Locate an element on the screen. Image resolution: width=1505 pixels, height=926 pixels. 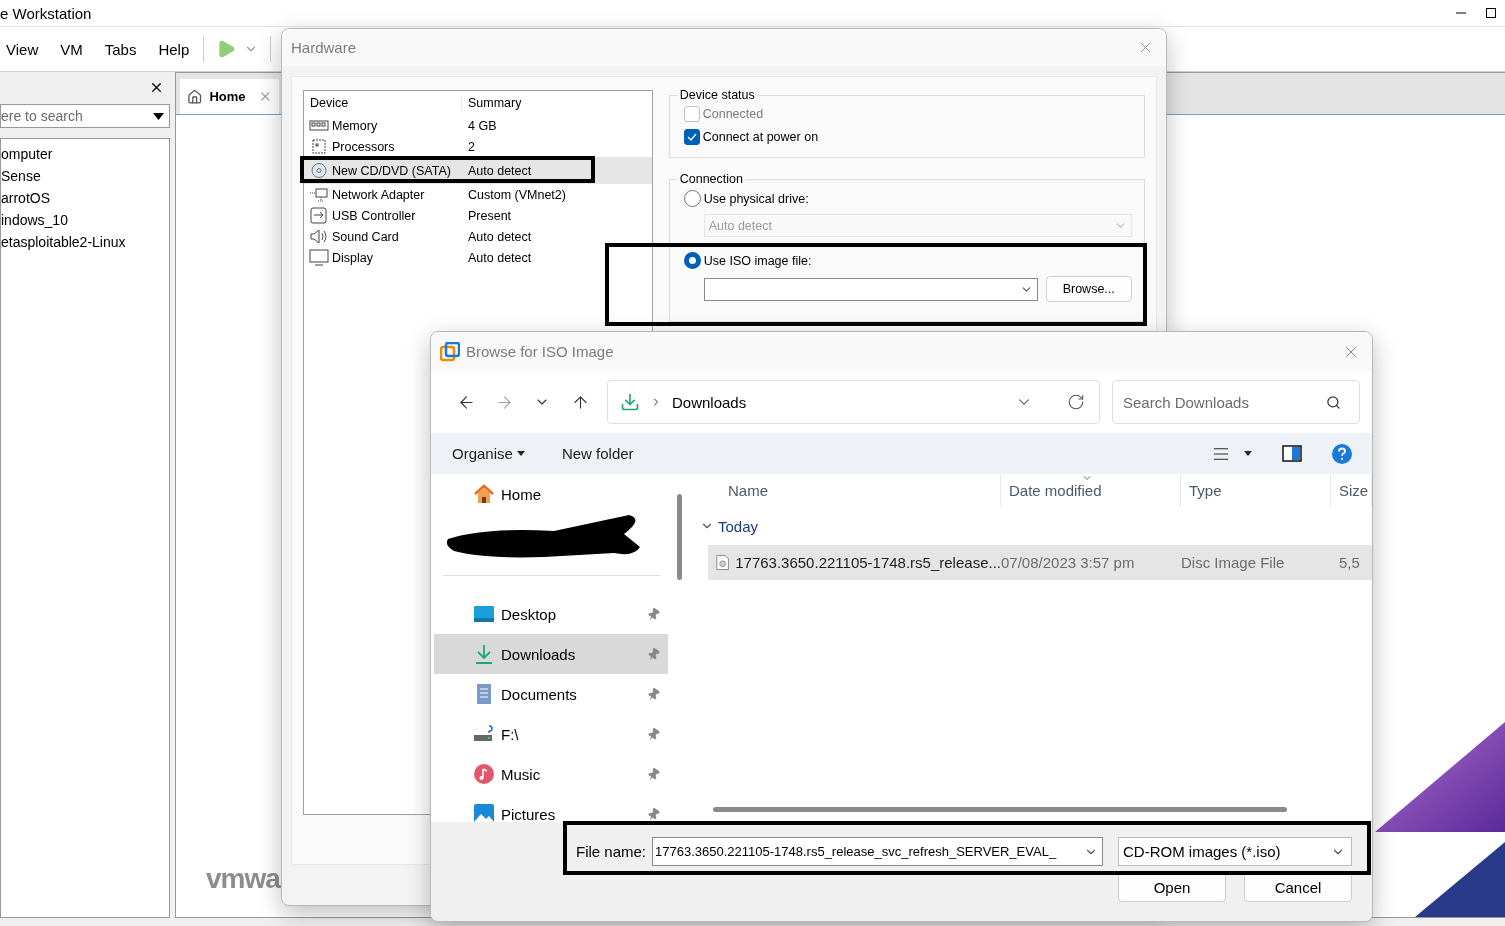
usb-icon is located at coordinates (319, 215).